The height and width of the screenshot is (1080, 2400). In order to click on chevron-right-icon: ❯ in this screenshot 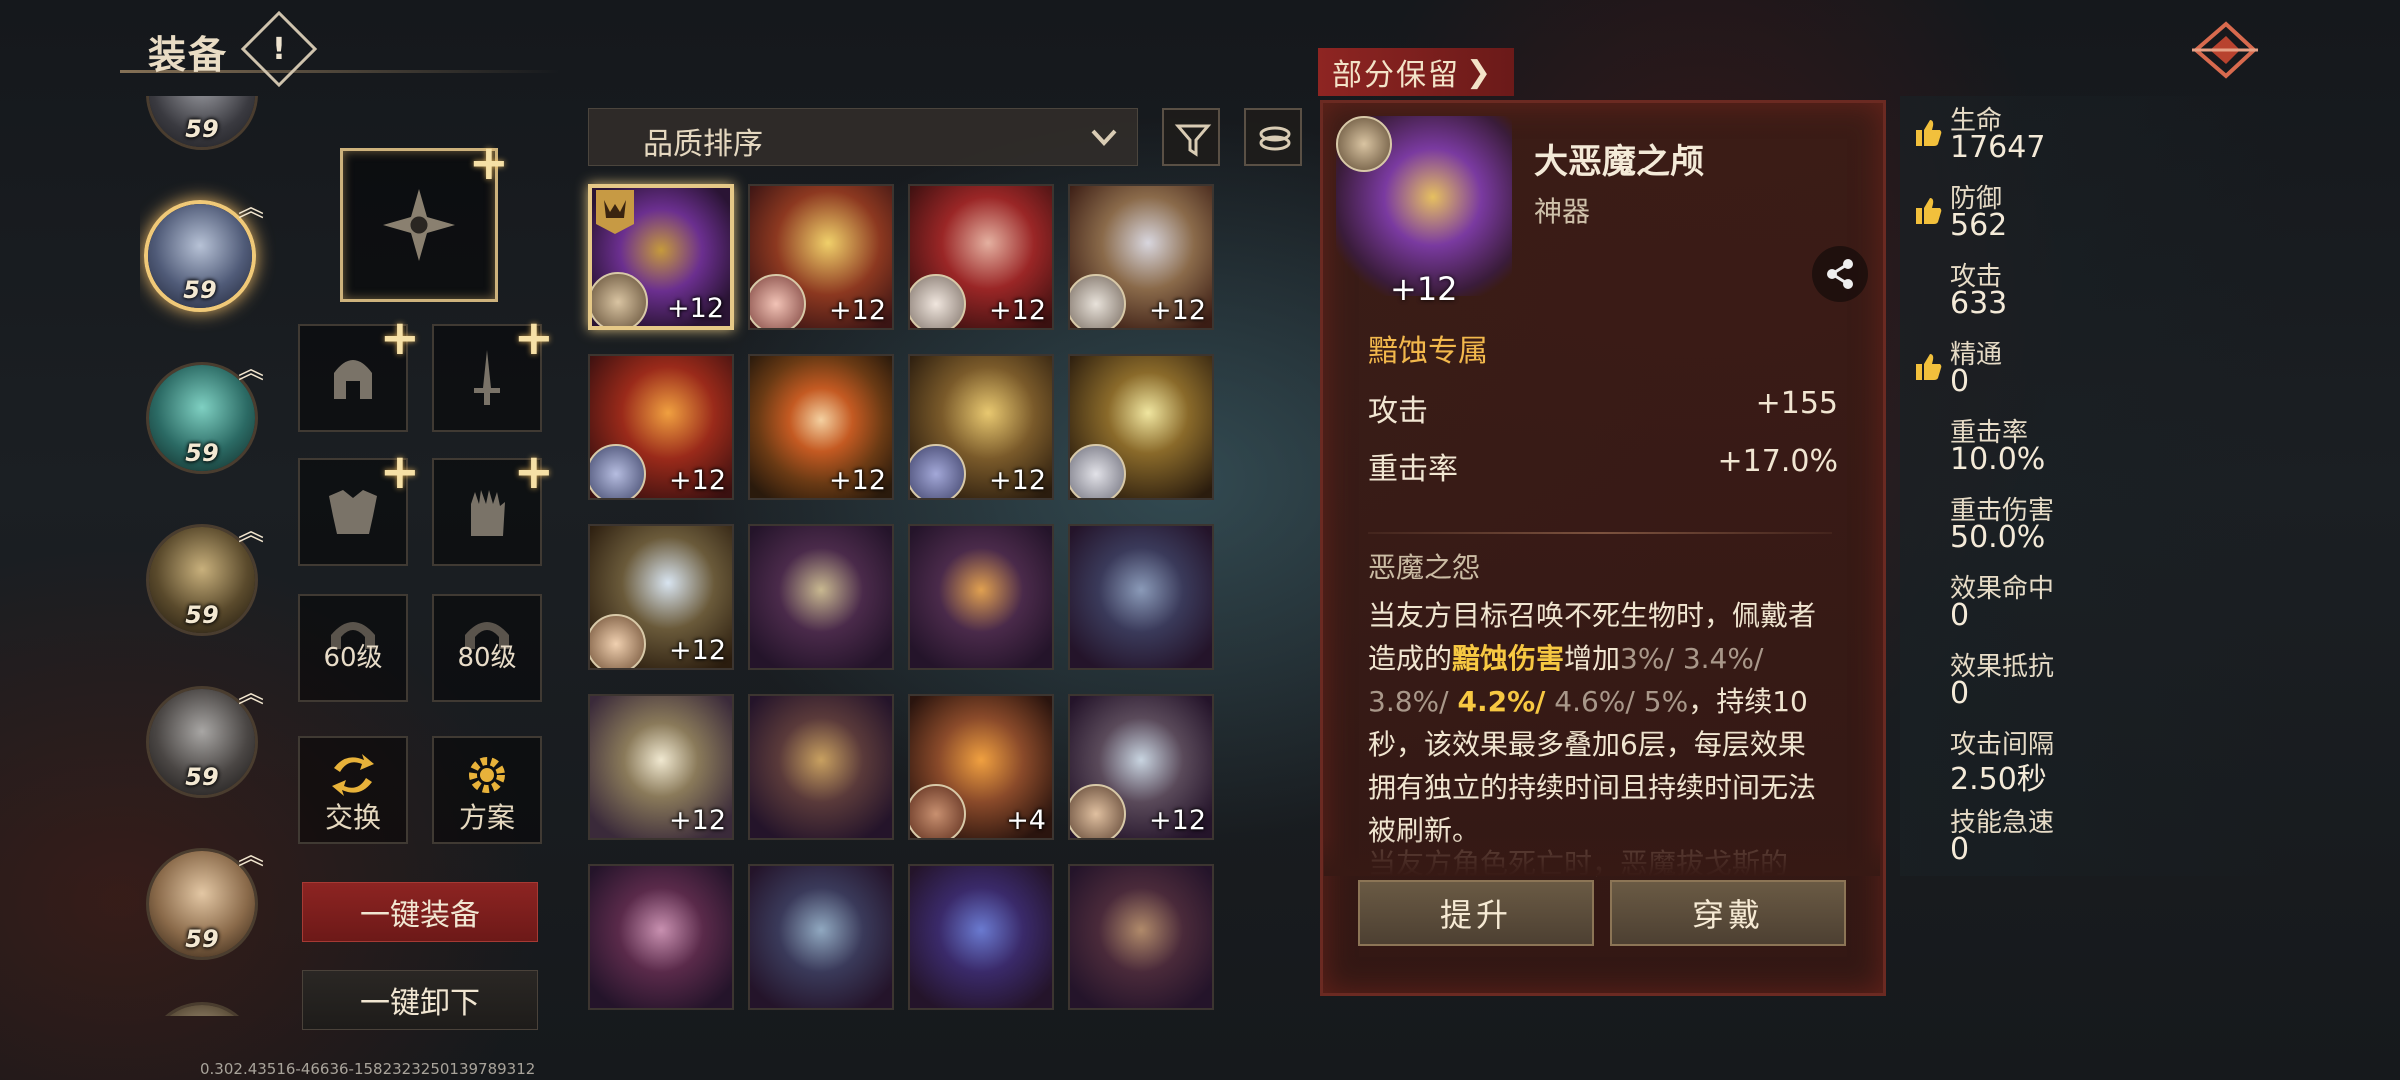, I will do `click(1480, 72)`.